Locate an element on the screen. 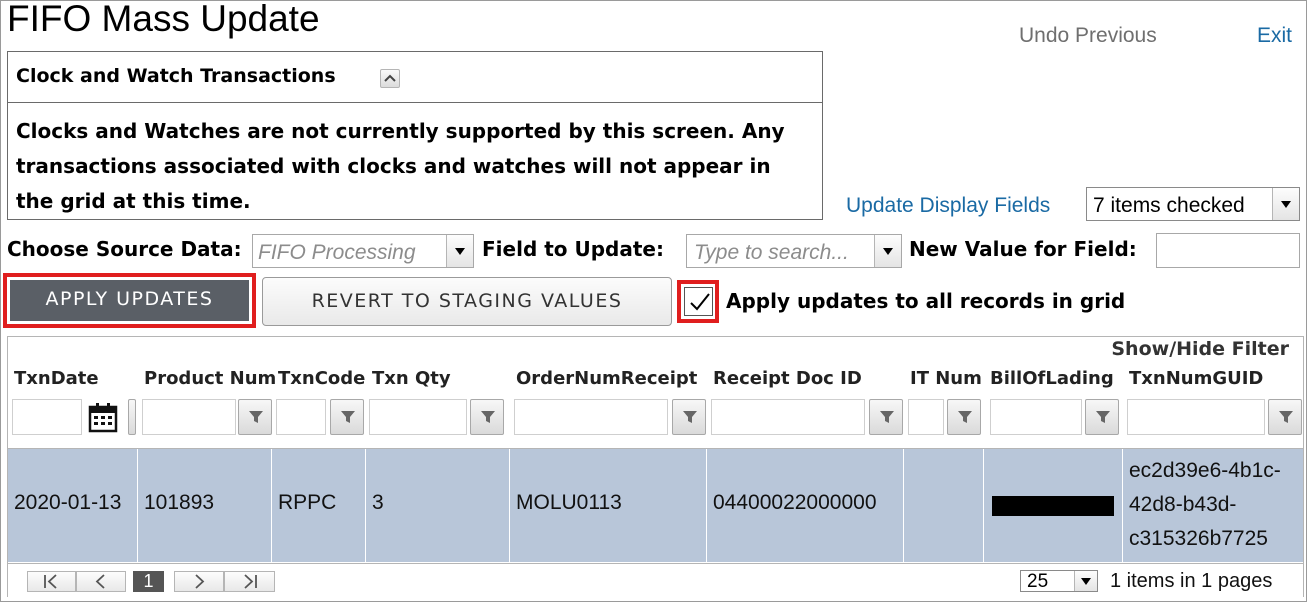 Image resolution: width=1307 pixels, height=602 pixels. source-data-value: FIFO Processing is located at coordinates (337, 252).